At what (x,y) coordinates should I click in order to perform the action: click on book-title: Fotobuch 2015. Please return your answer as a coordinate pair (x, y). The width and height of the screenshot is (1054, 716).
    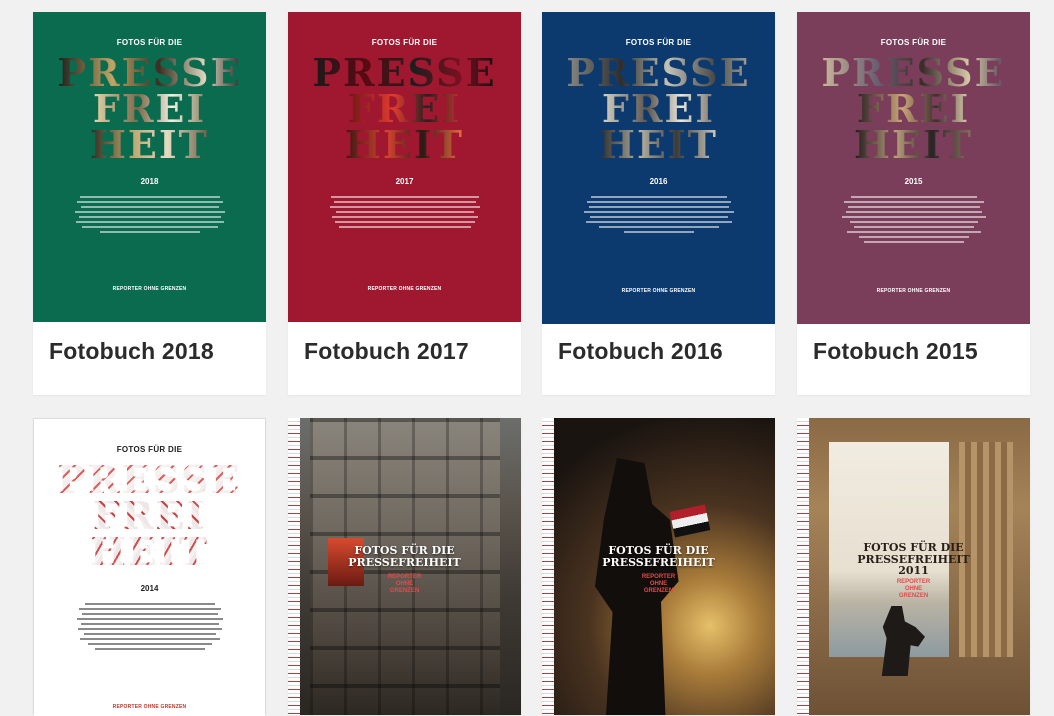
    Looking at the image, I should click on (895, 351).